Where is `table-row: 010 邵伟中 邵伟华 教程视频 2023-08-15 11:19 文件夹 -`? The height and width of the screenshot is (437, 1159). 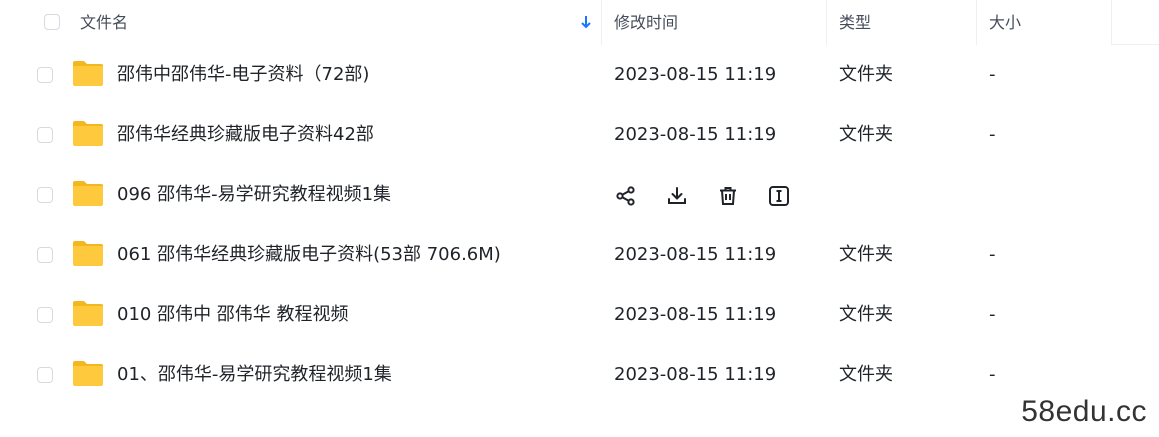
table-row: 010 邵伟中 邵伟华 教程视频 2023-08-15 11:19 文件夹 - is located at coordinates (579, 315).